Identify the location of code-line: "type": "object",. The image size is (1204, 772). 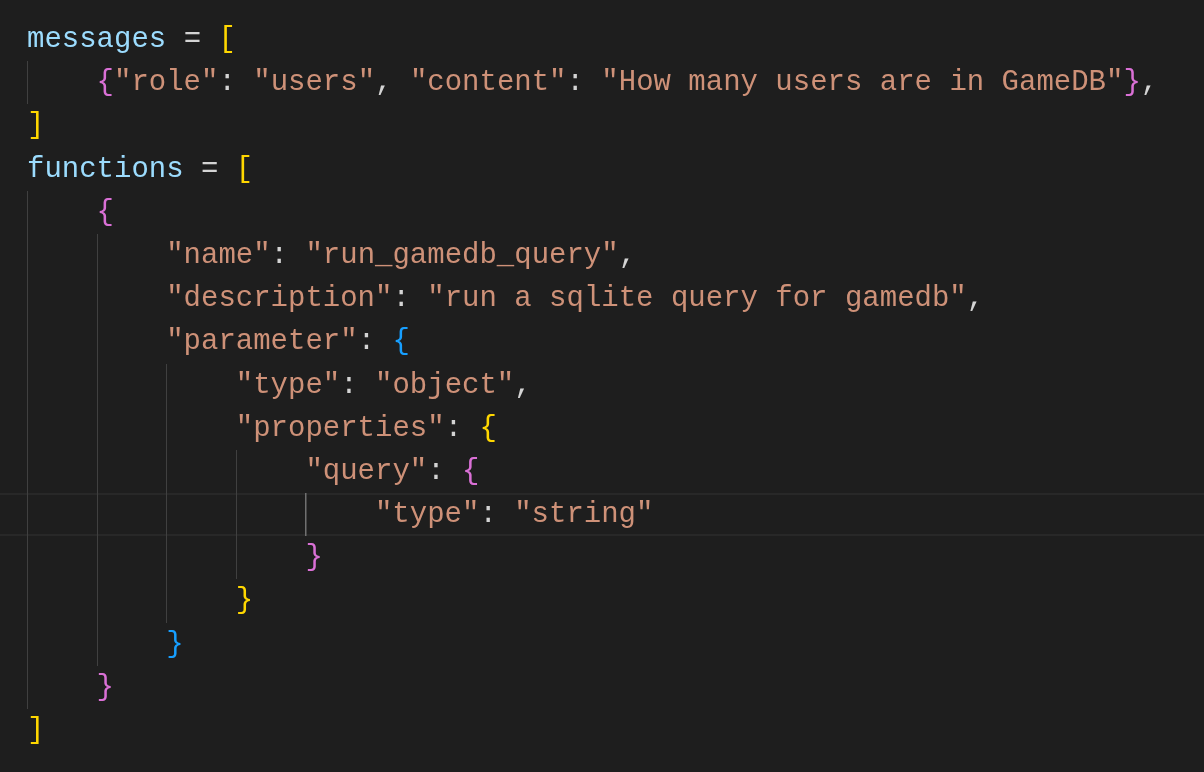
(383, 385).